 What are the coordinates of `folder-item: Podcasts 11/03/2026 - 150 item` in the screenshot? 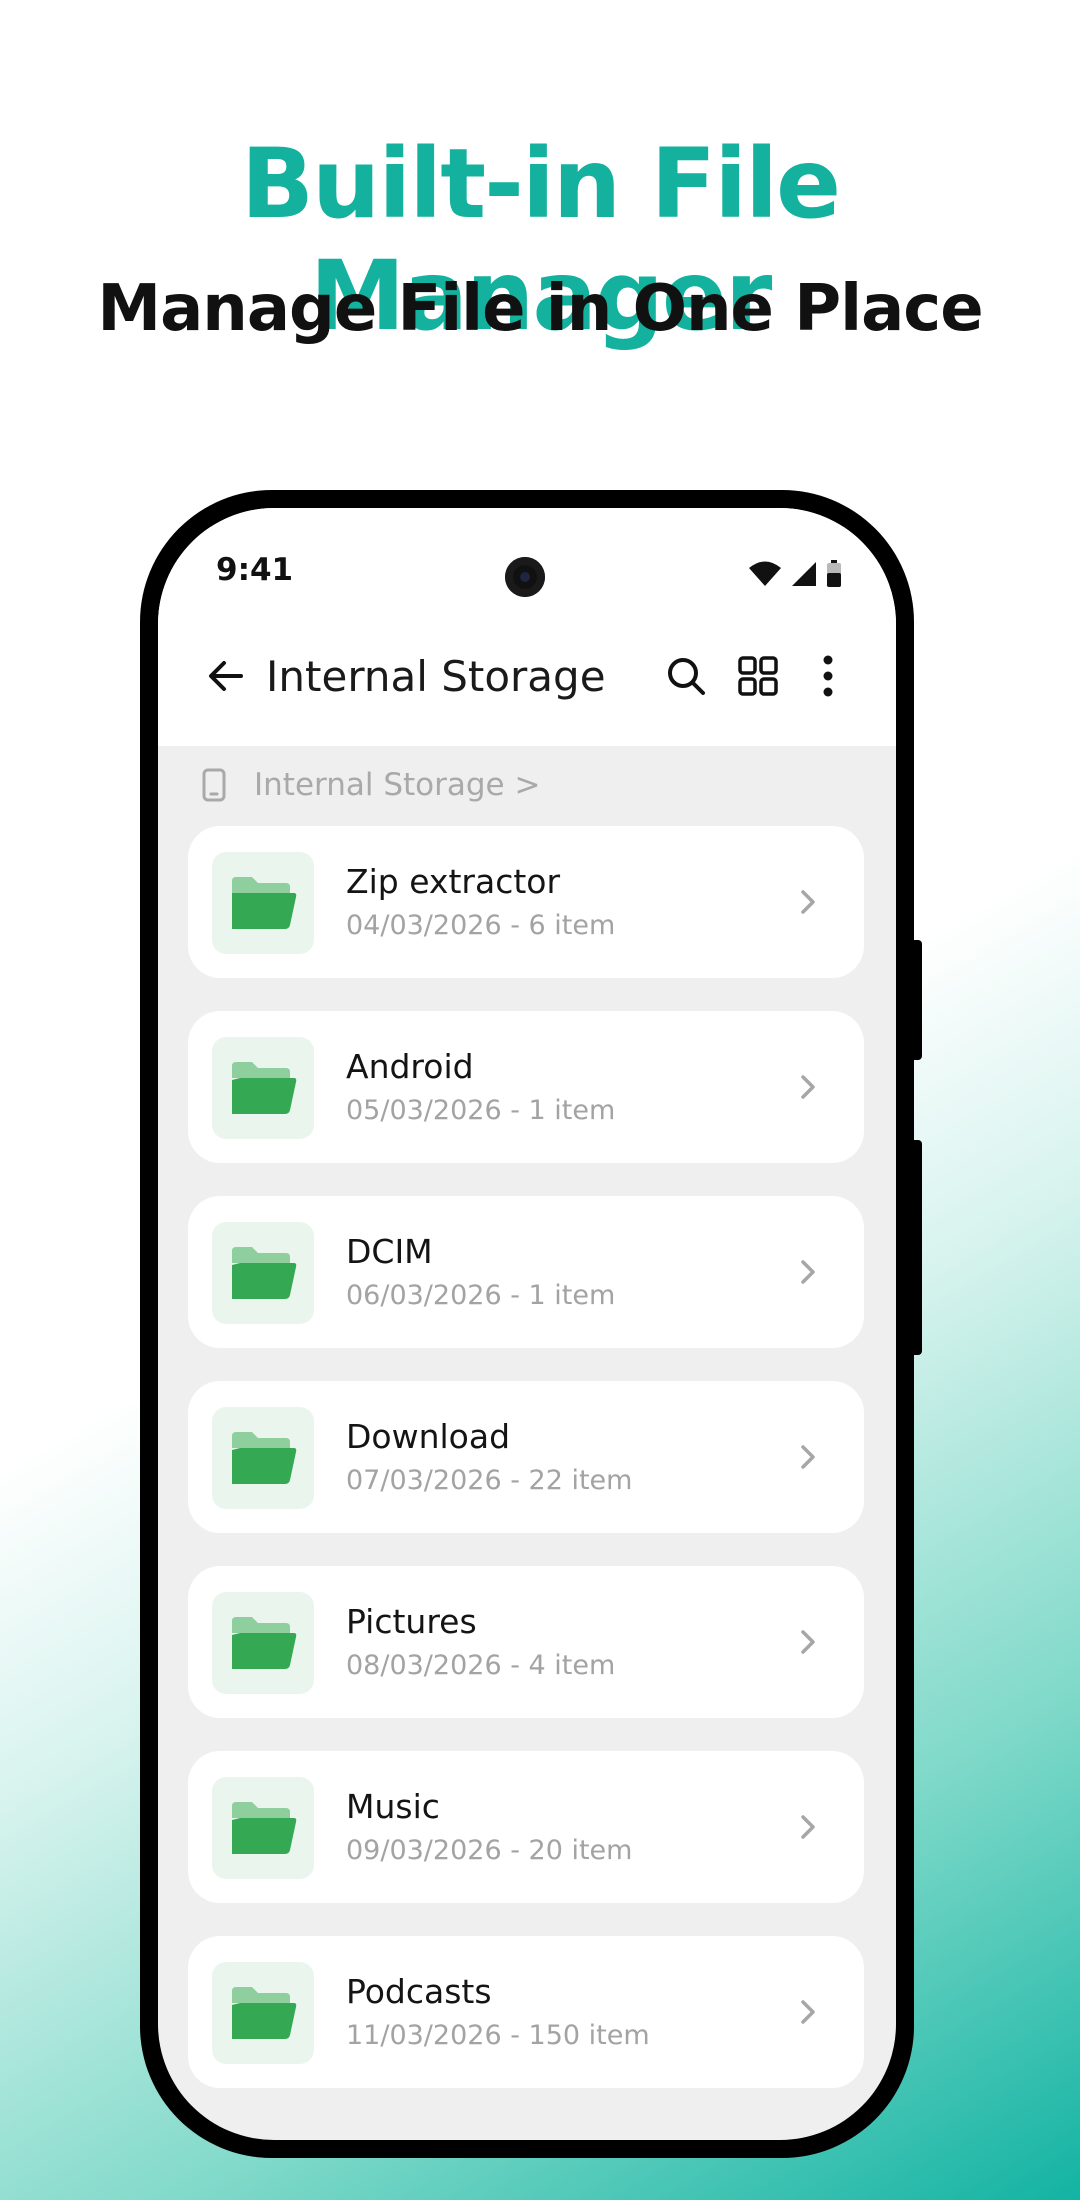 It's located at (526, 2012).